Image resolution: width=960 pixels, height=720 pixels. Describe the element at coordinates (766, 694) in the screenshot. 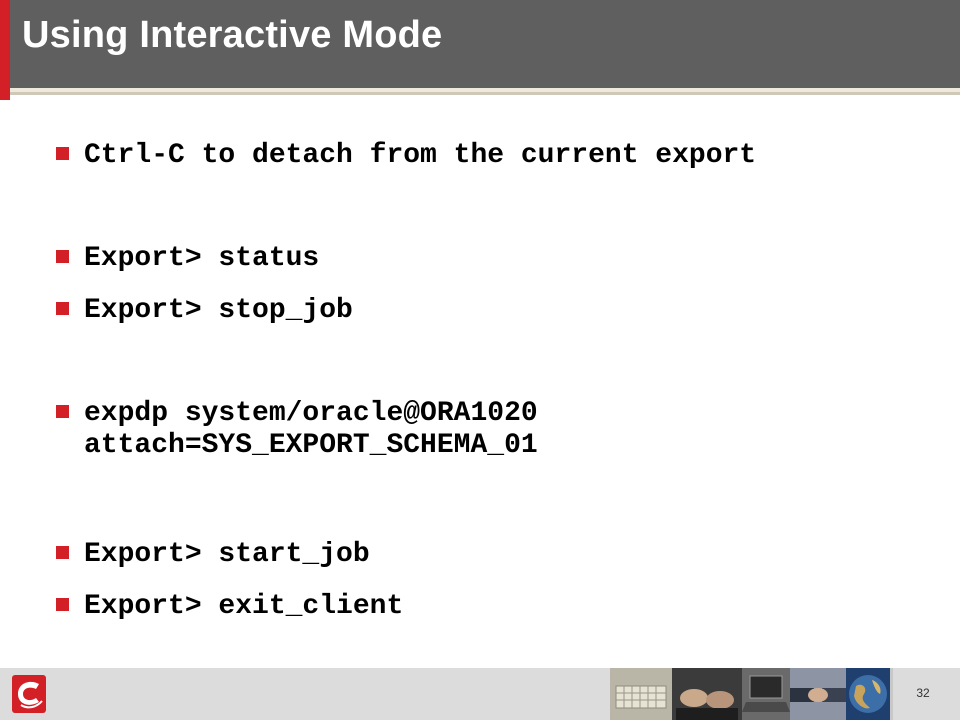

I see `laptop-photo-icon` at that location.